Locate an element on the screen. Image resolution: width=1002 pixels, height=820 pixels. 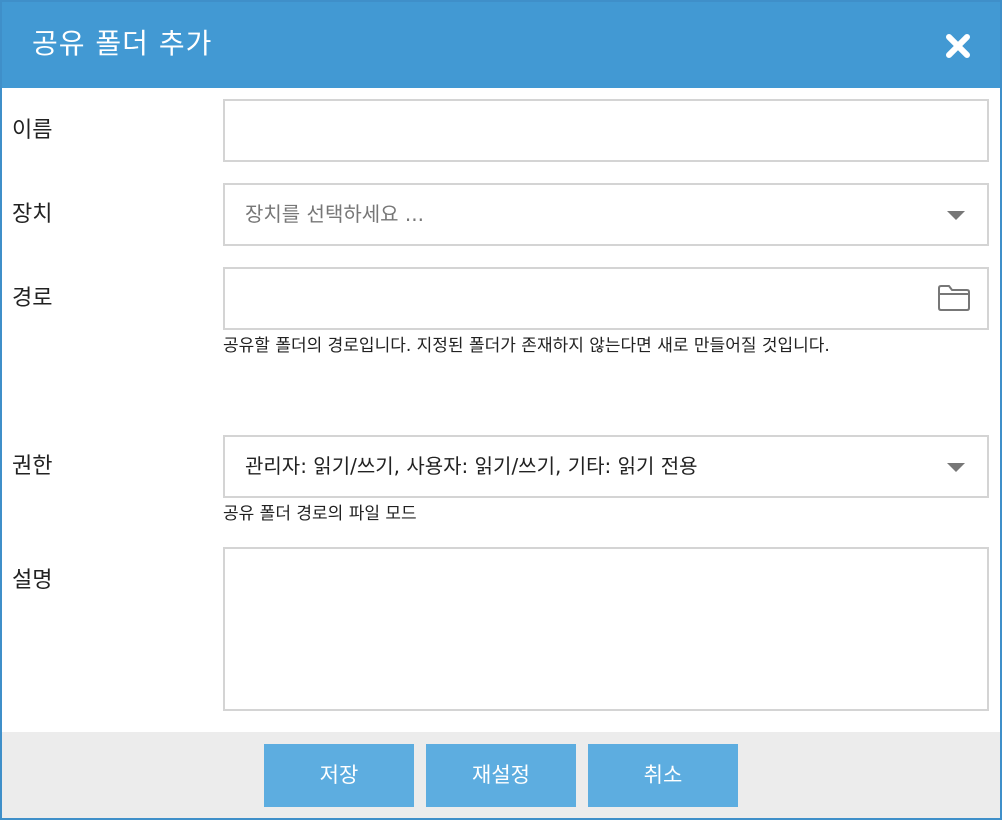
permission-label: 권한 is located at coordinates (32, 466).